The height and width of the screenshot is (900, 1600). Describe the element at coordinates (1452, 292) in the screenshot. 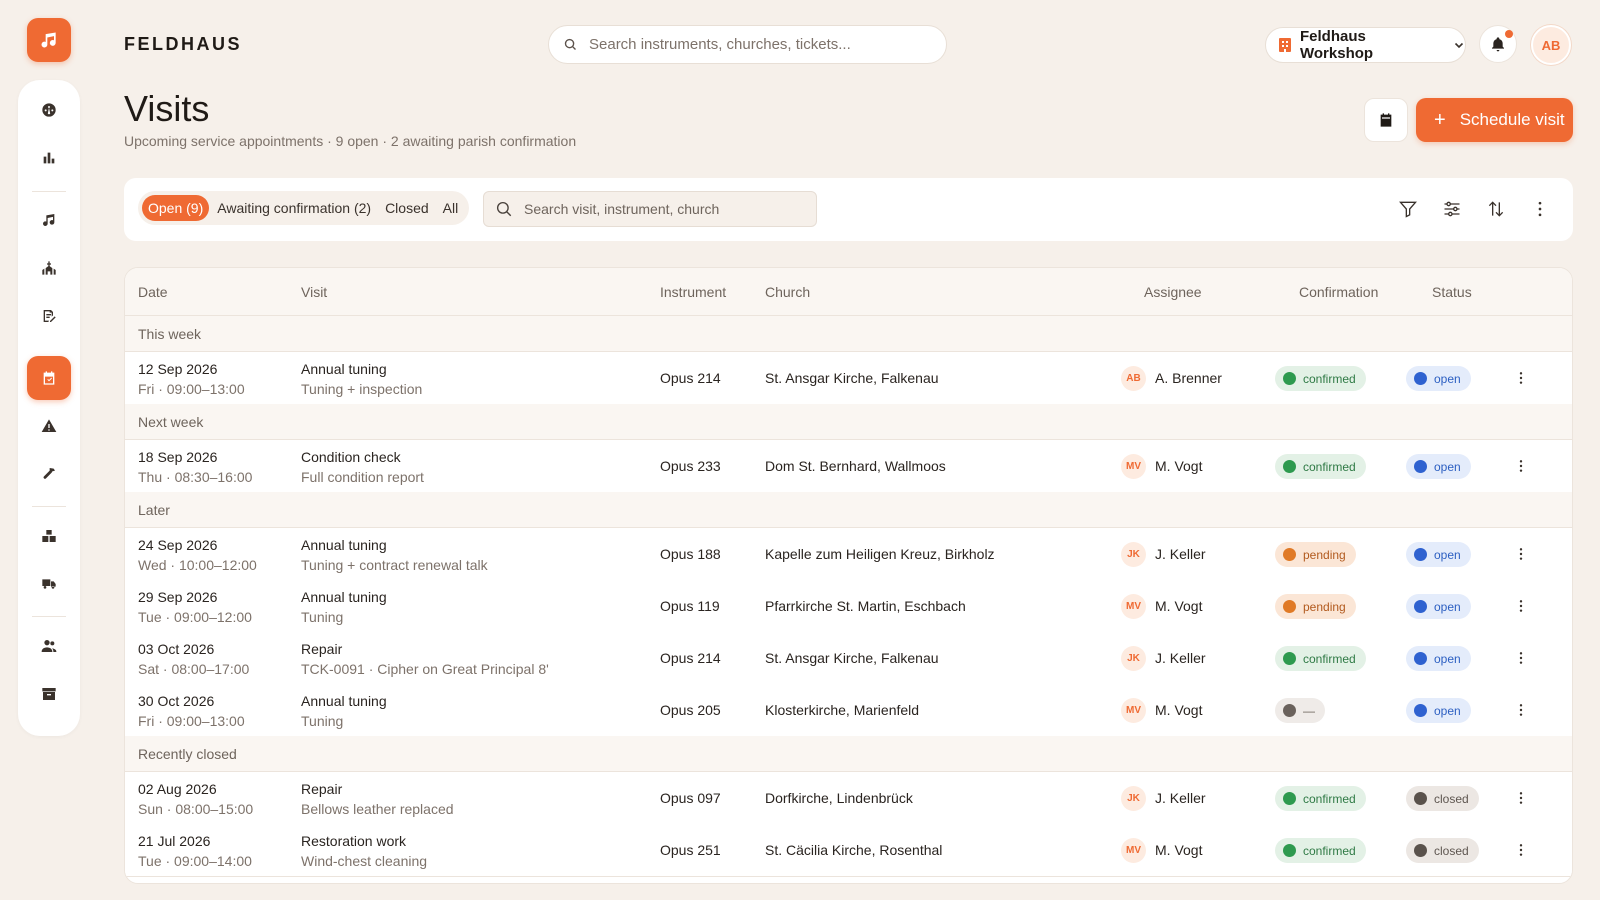

I see `column-header-status: Status` at that location.